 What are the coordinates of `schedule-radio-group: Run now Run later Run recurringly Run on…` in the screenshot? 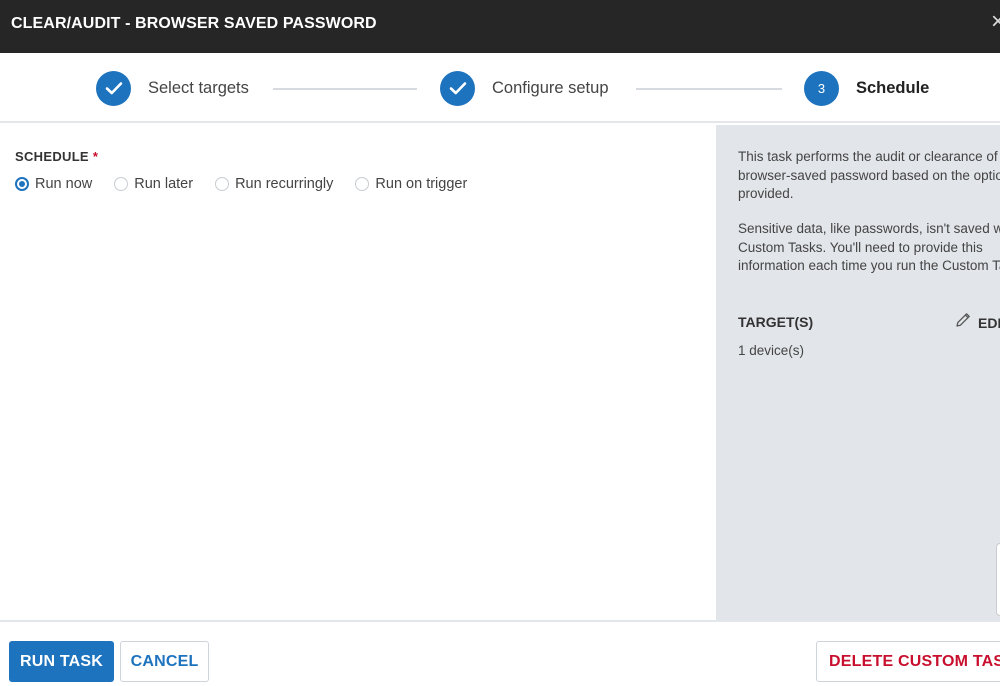 It's located at (252, 184).